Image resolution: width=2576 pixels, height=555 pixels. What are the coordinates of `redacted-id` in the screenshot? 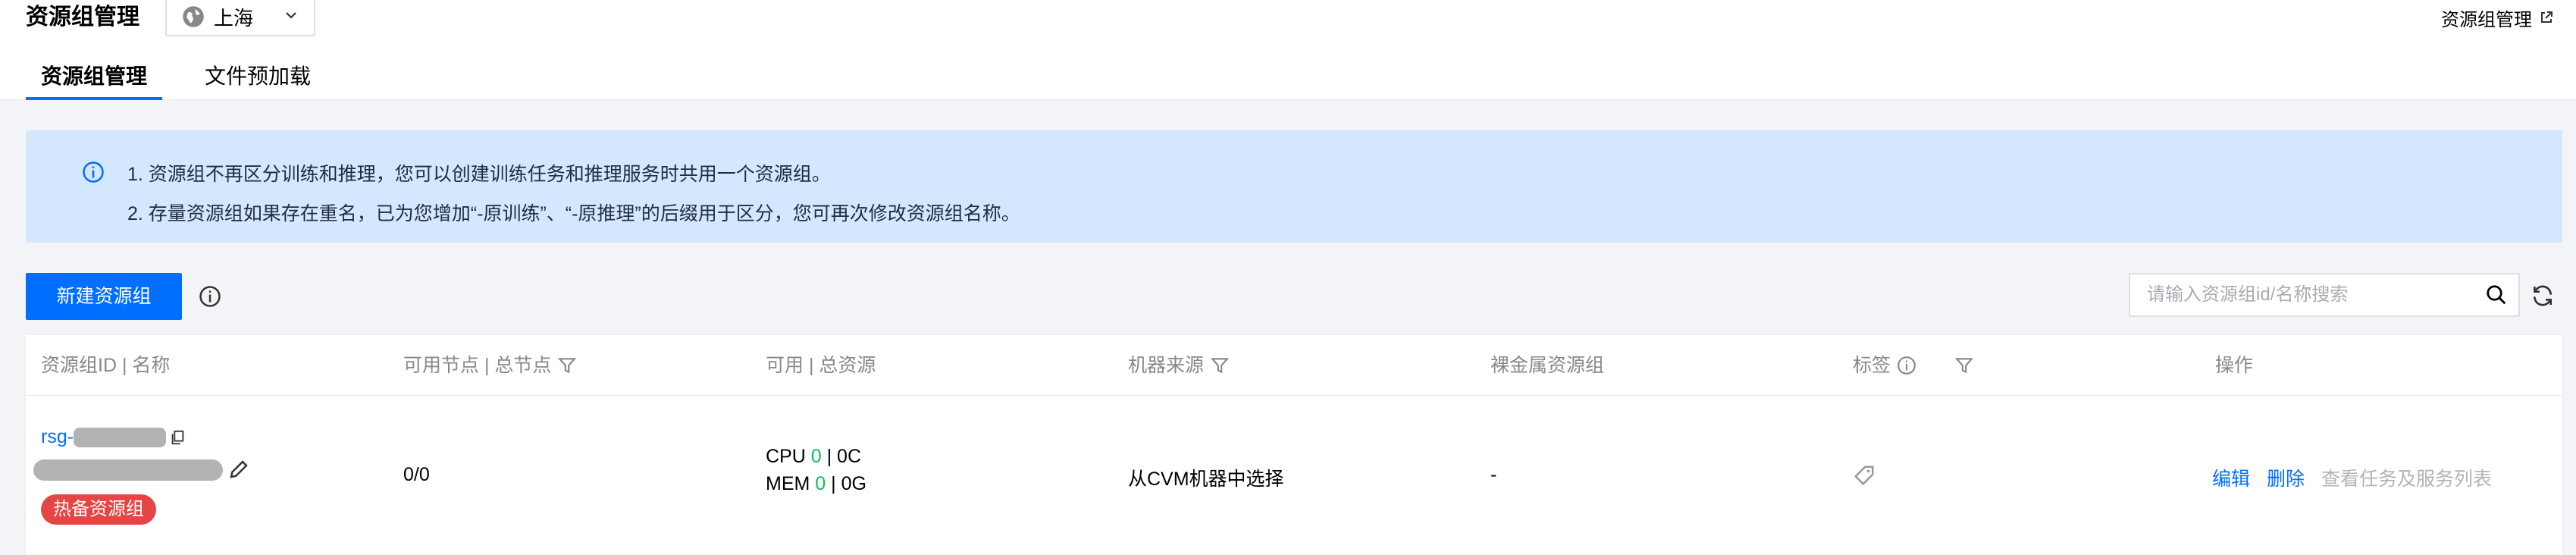 It's located at (120, 437).